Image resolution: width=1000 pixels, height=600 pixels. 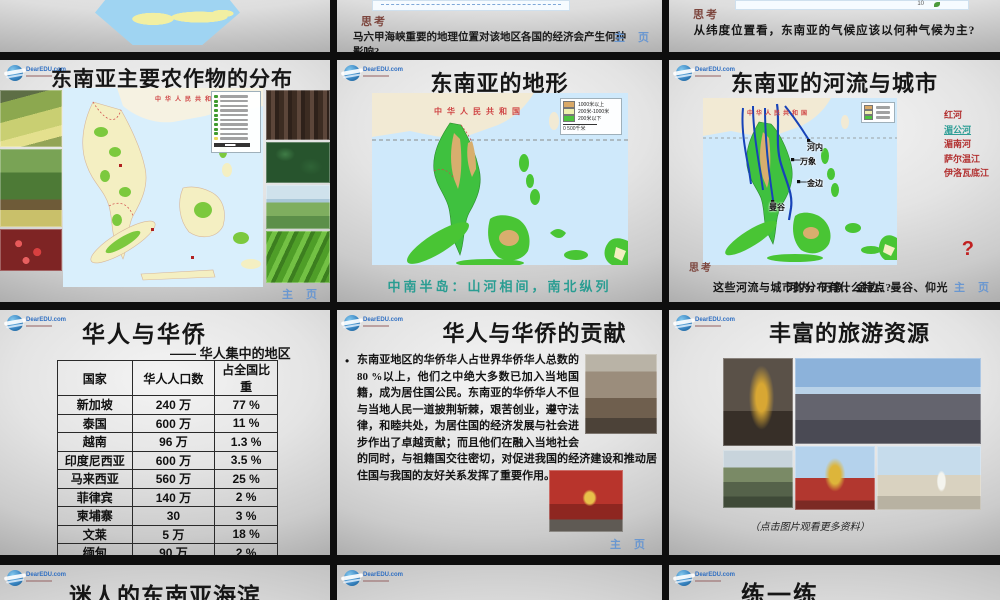 I want to click on legend-row, so click(x=878, y=117).